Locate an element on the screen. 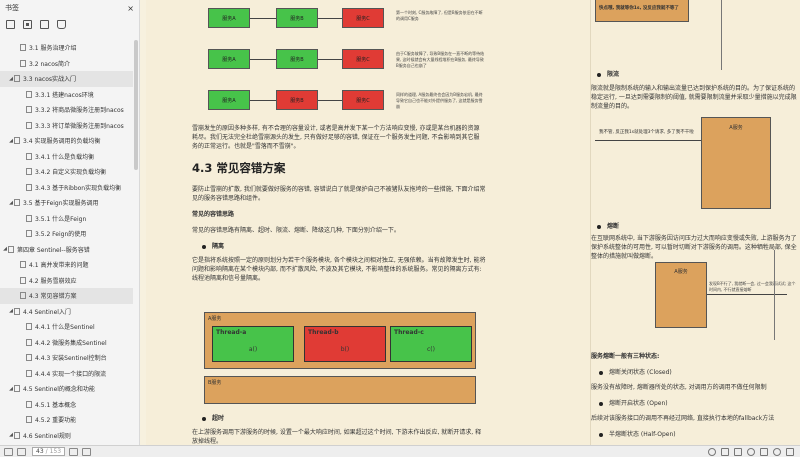 This screenshot has height=457, width=800. toc-item-label: 3.3.2 将商品微服务注册到nacos is located at coordinates (79, 111).